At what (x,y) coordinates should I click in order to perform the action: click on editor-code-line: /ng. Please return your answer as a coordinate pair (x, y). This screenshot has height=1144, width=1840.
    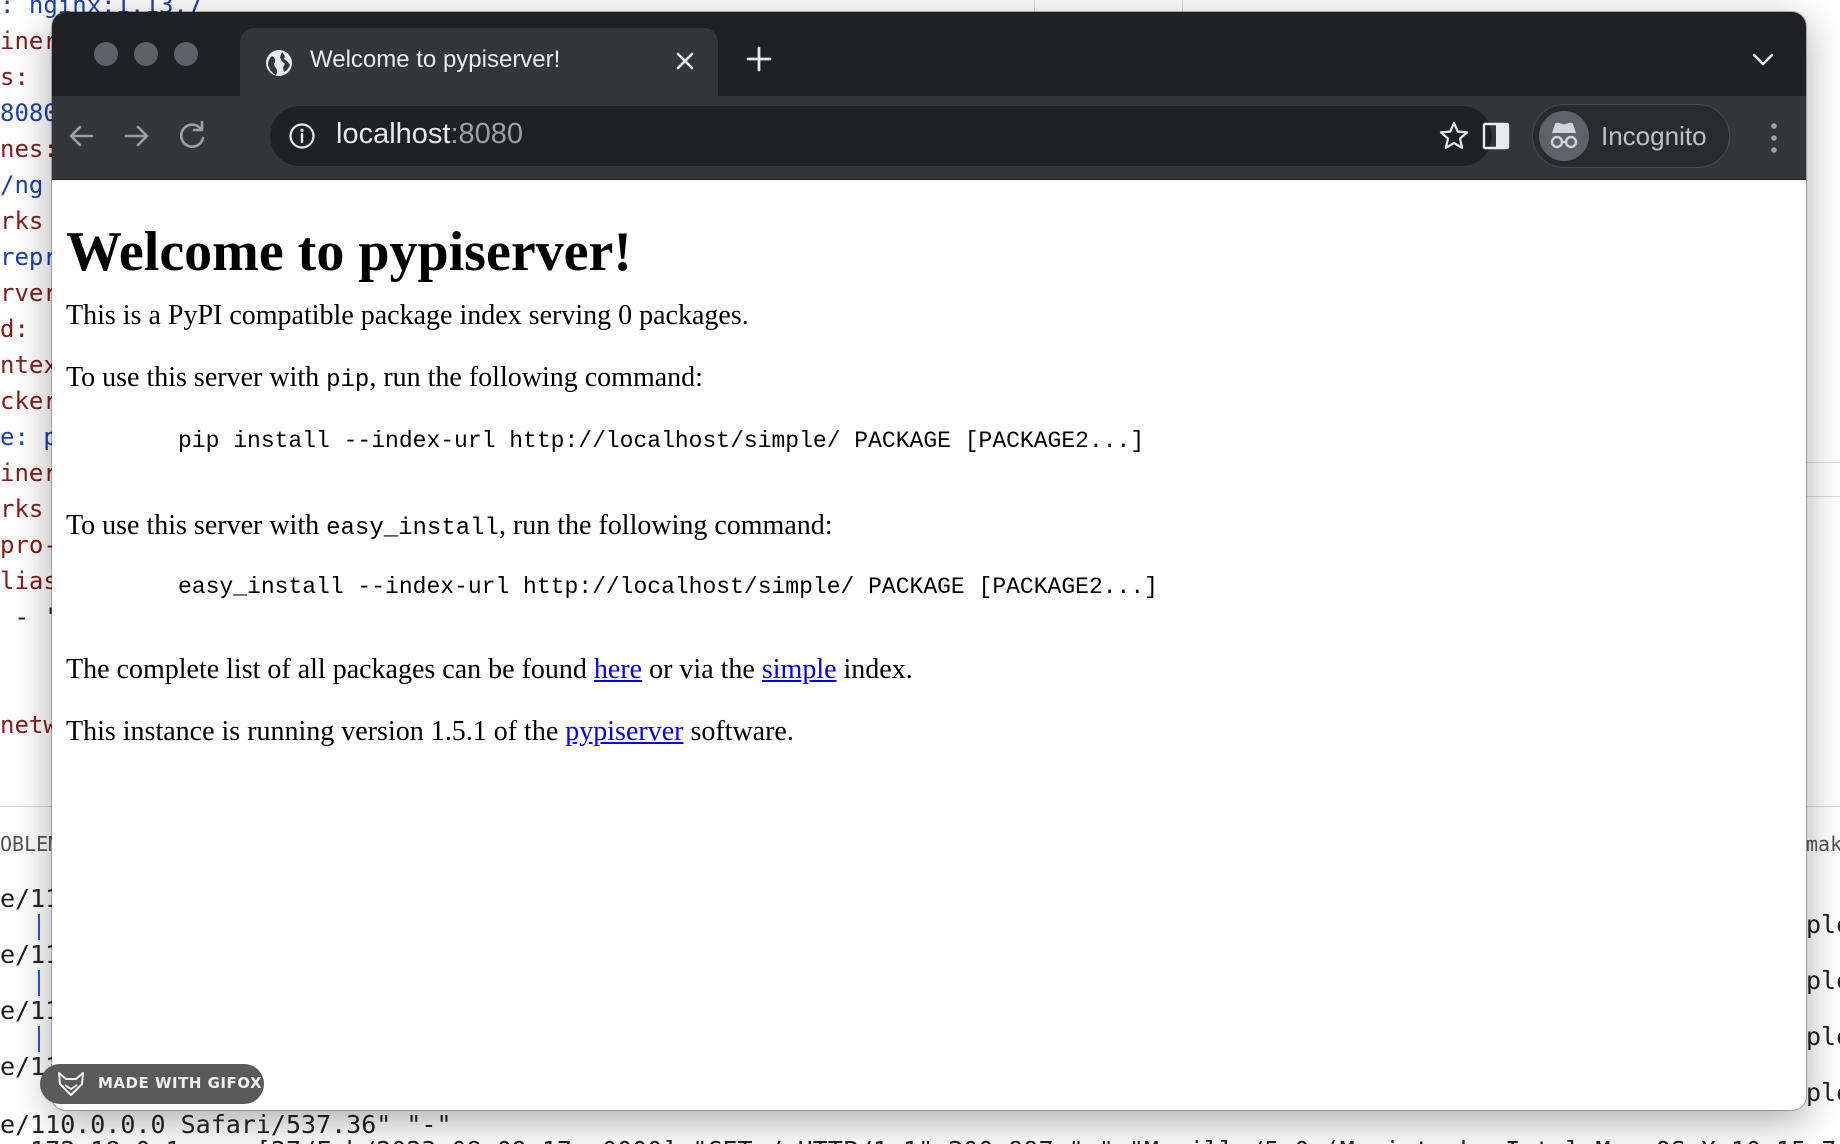
    Looking at the image, I should click on (22, 185).